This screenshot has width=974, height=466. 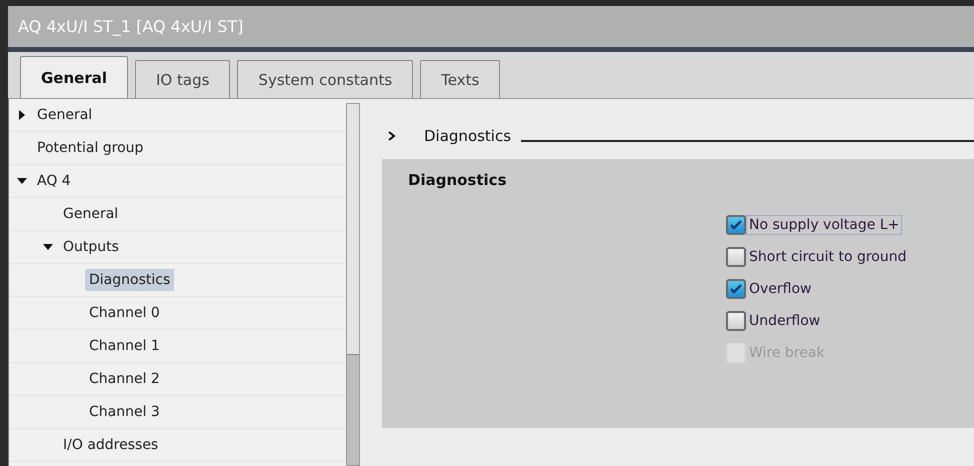 What do you see at coordinates (124, 412) in the screenshot?
I see `tree-item: Channel 3` at bounding box center [124, 412].